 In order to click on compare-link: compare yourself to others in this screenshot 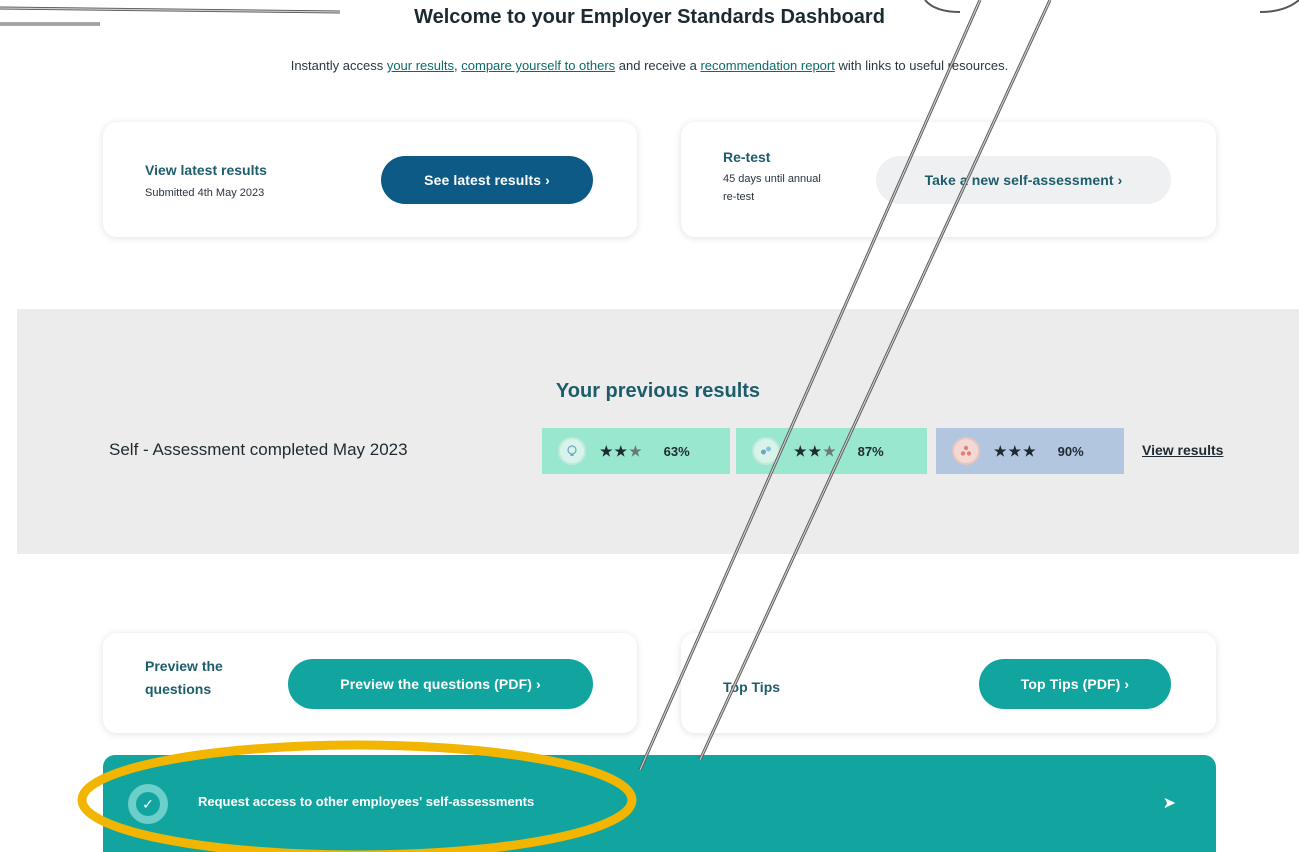, I will do `click(538, 65)`.